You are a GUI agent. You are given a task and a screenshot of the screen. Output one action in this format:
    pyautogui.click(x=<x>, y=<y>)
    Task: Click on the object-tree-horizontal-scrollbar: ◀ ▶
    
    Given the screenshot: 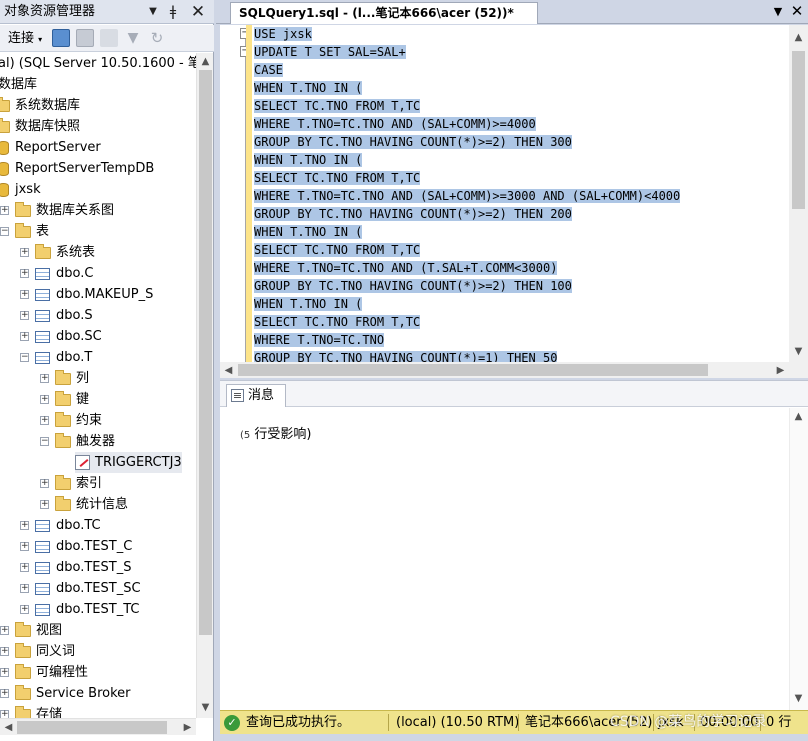 What is the action you would take?
    pyautogui.click(x=98, y=726)
    